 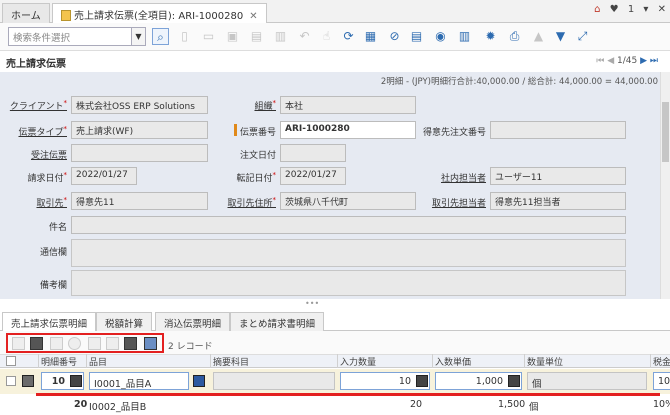 What do you see at coordinates (661, 381) in the screenshot?
I see `tax-input: 10` at bounding box center [661, 381].